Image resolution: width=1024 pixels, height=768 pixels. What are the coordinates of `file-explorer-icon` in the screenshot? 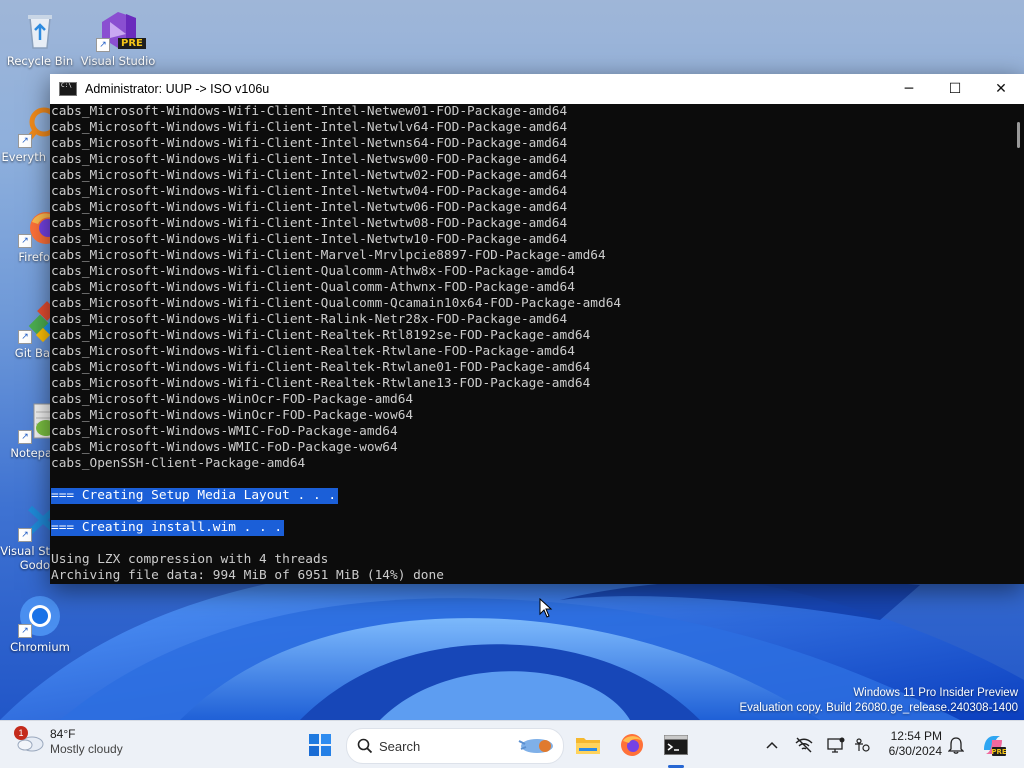 It's located at (588, 746).